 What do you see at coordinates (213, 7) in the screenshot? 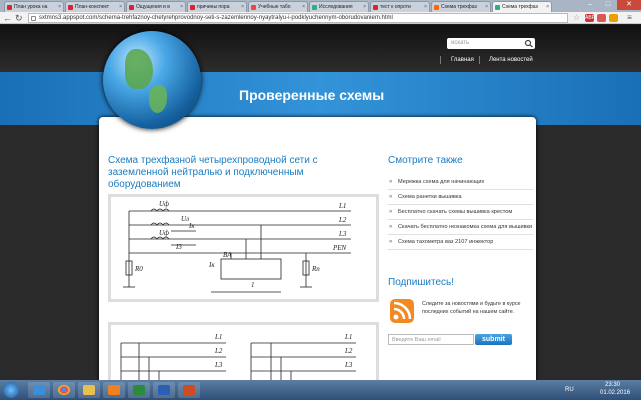
I see `tab-label: причины пора` at bounding box center [213, 7].